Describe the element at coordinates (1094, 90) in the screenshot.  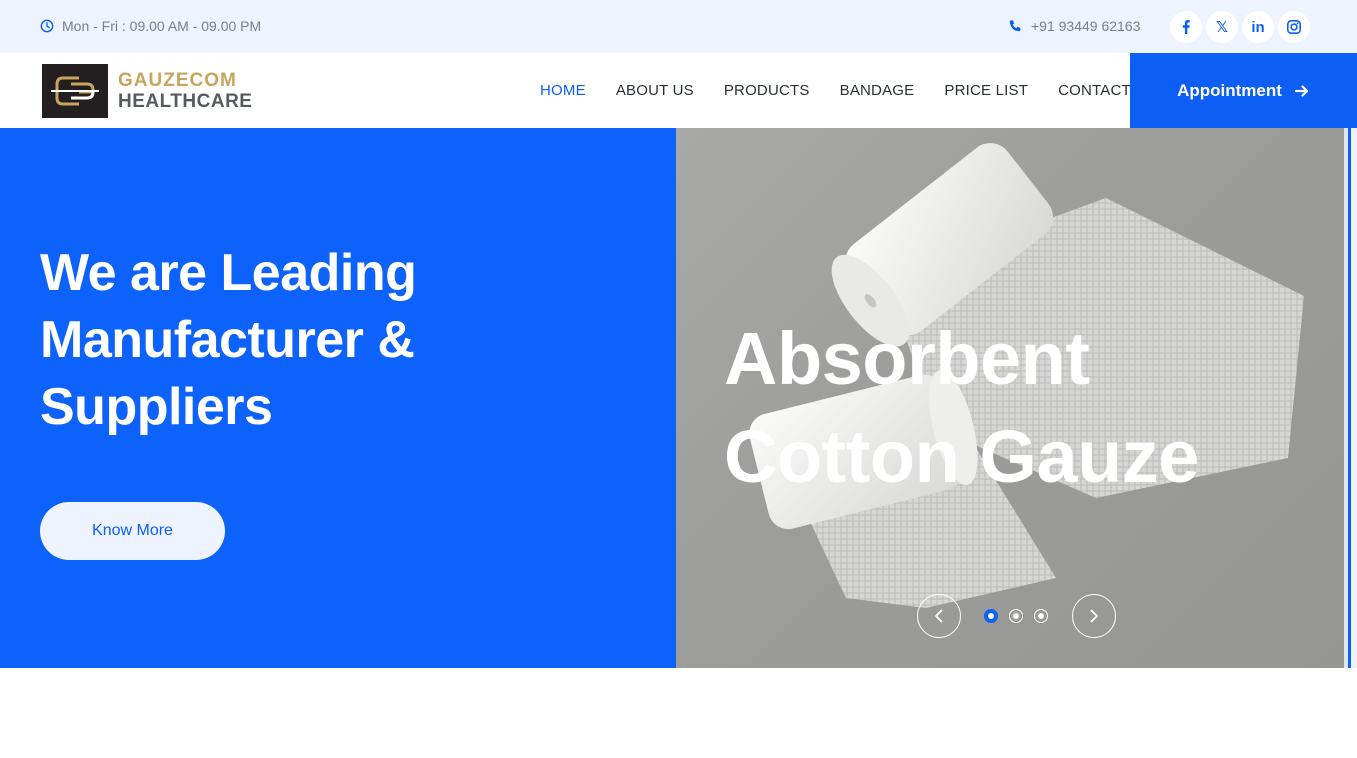
I see `nav-contact: CONTACT` at that location.